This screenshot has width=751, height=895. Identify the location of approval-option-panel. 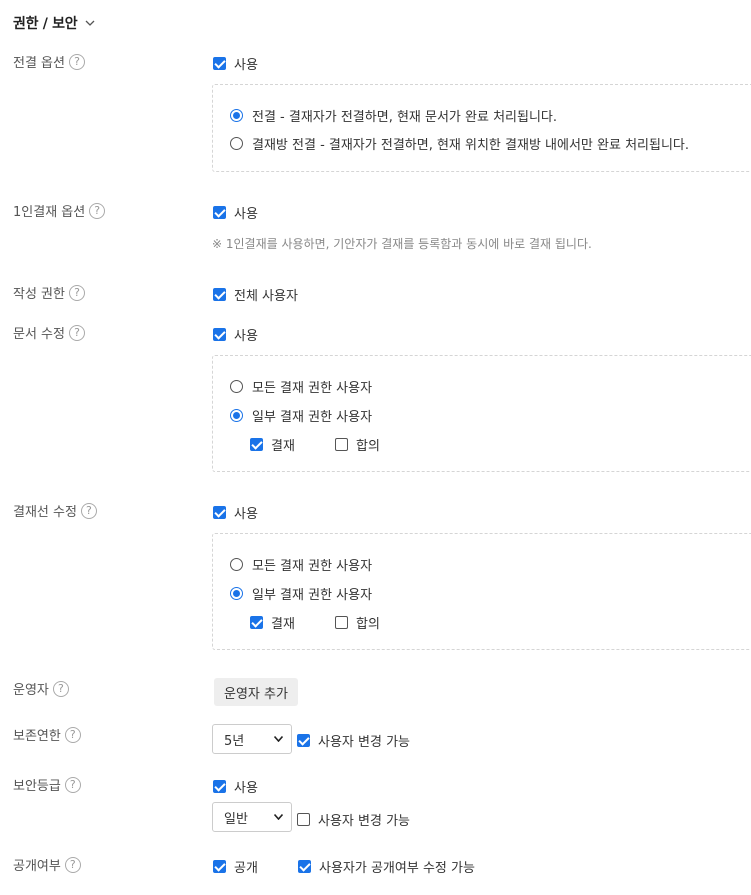
(481, 128).